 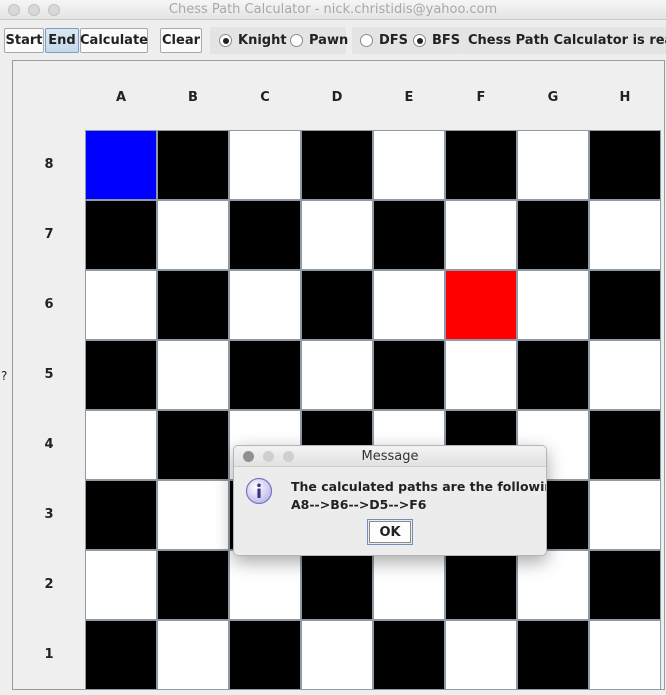 What do you see at coordinates (265, 305) in the screenshot?
I see `square-c6` at bounding box center [265, 305].